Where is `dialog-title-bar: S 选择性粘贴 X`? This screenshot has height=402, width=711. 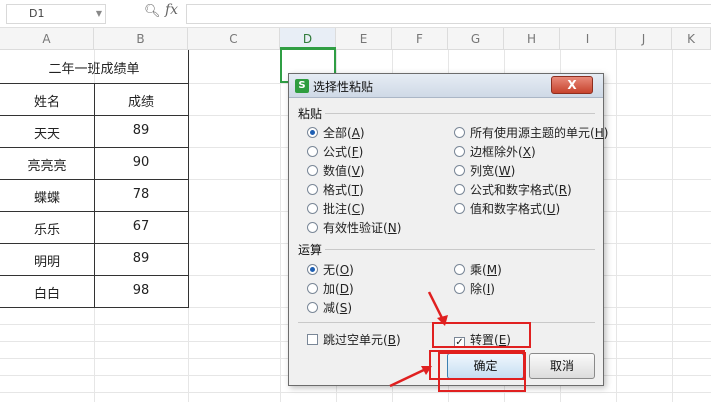 dialog-title-bar: S 选择性粘贴 X is located at coordinates (446, 86).